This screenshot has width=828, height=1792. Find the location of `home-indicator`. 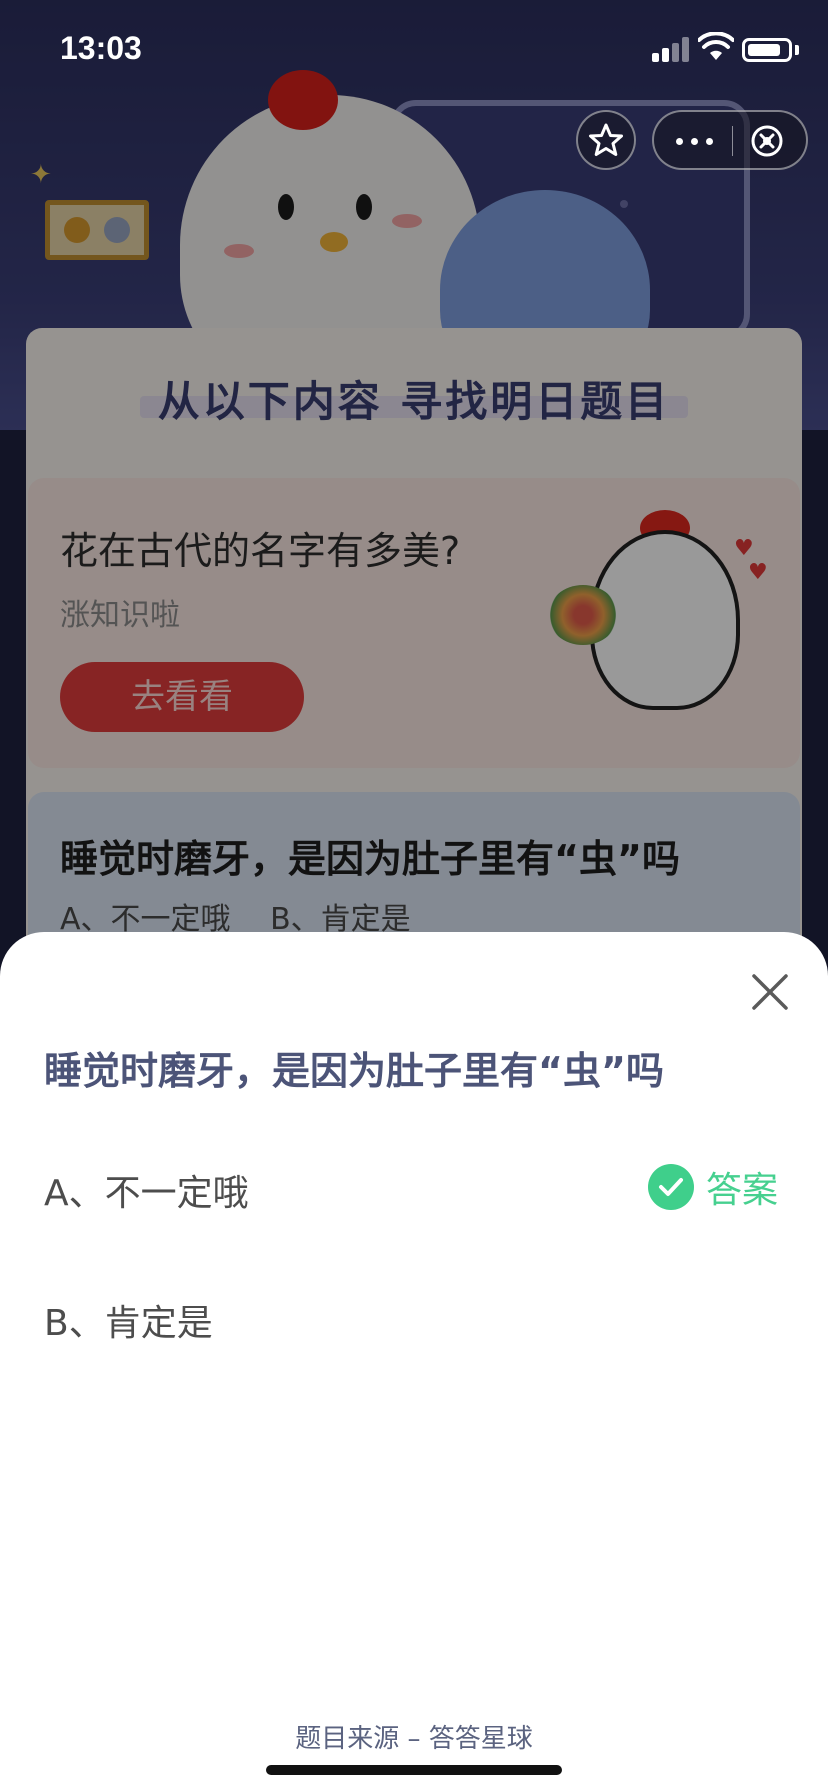

home-indicator is located at coordinates (414, 1770).